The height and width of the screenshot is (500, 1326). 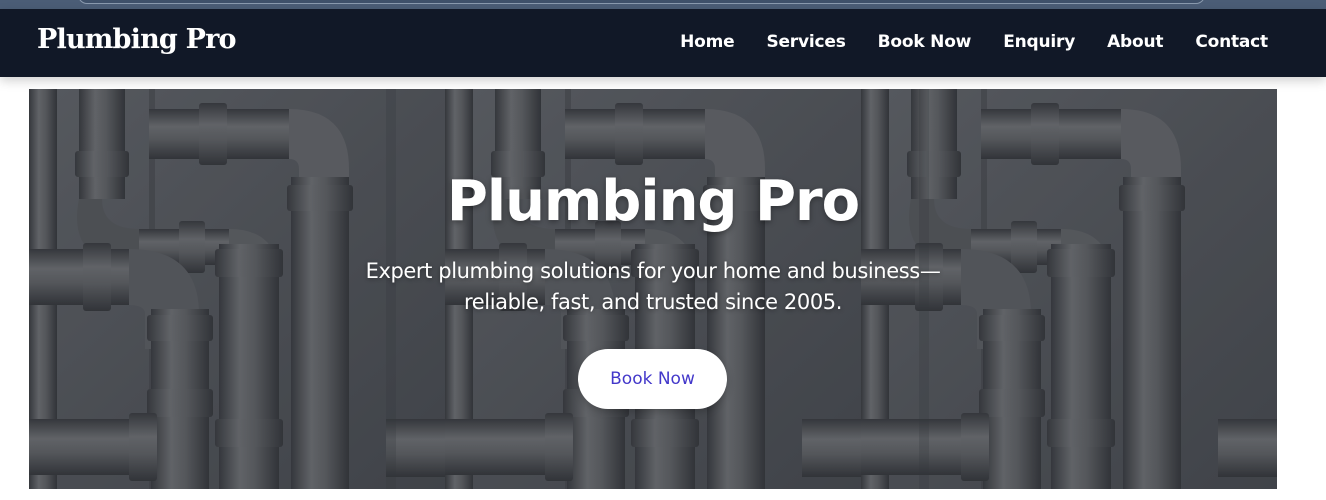 I want to click on nav-link-contact: Contact, so click(x=1231, y=42).